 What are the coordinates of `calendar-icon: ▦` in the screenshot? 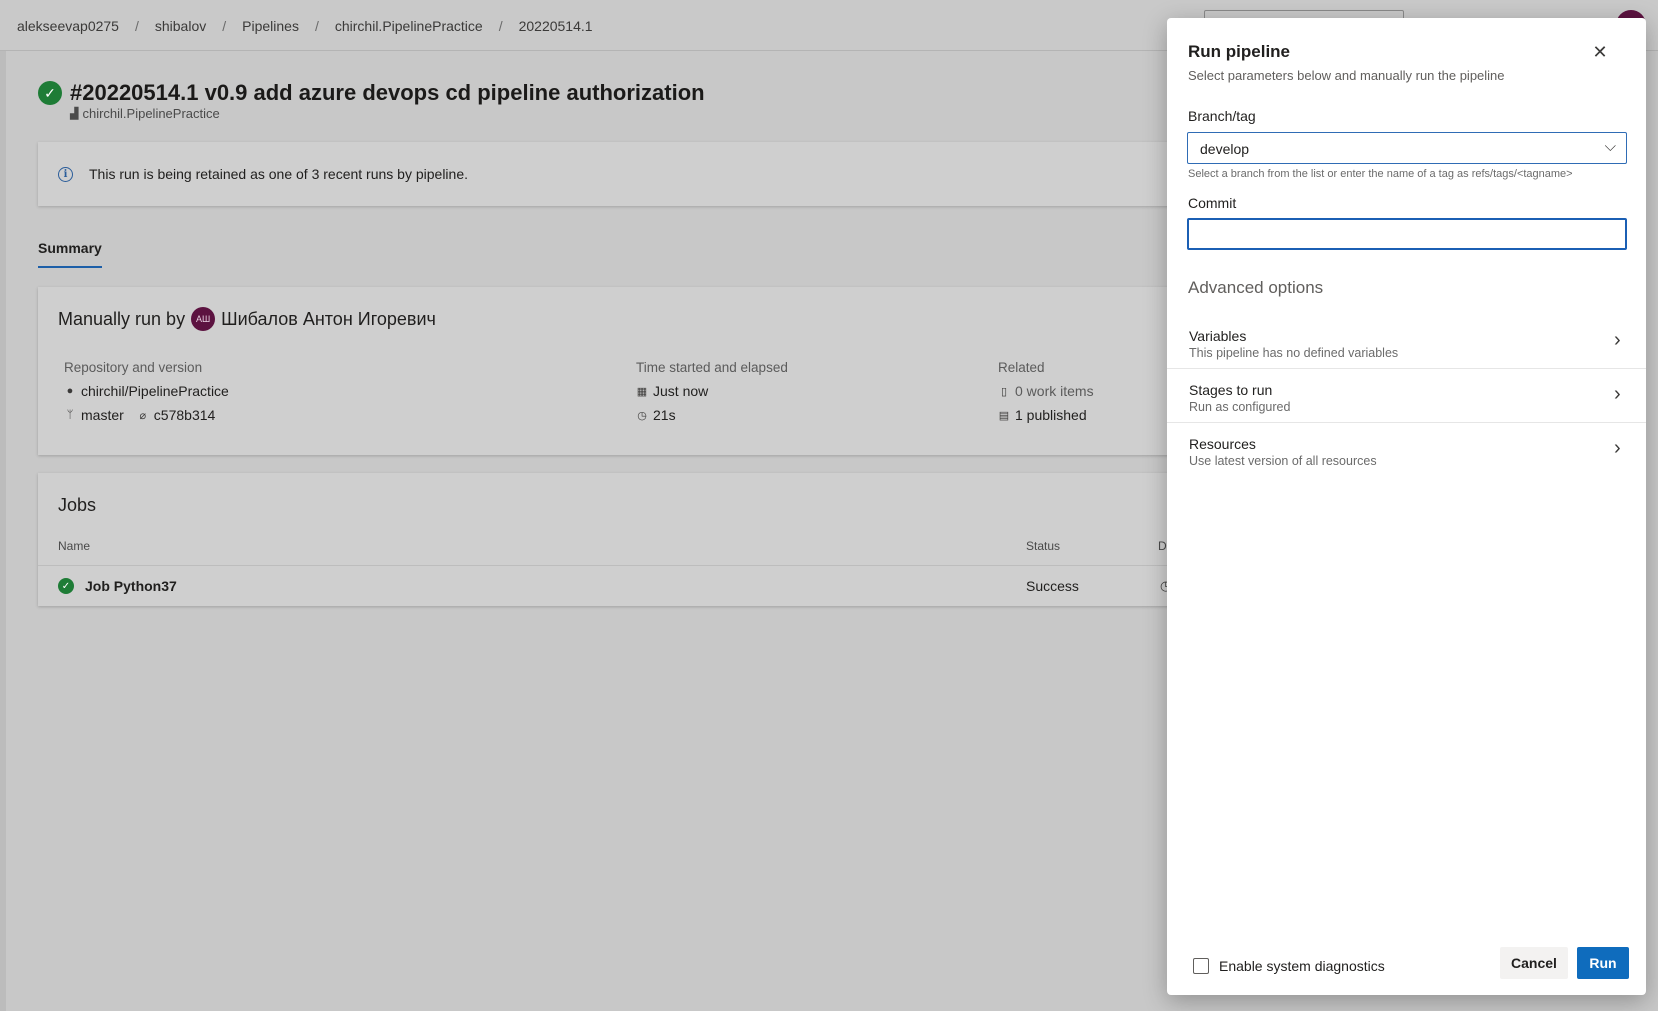 It's located at (642, 391).